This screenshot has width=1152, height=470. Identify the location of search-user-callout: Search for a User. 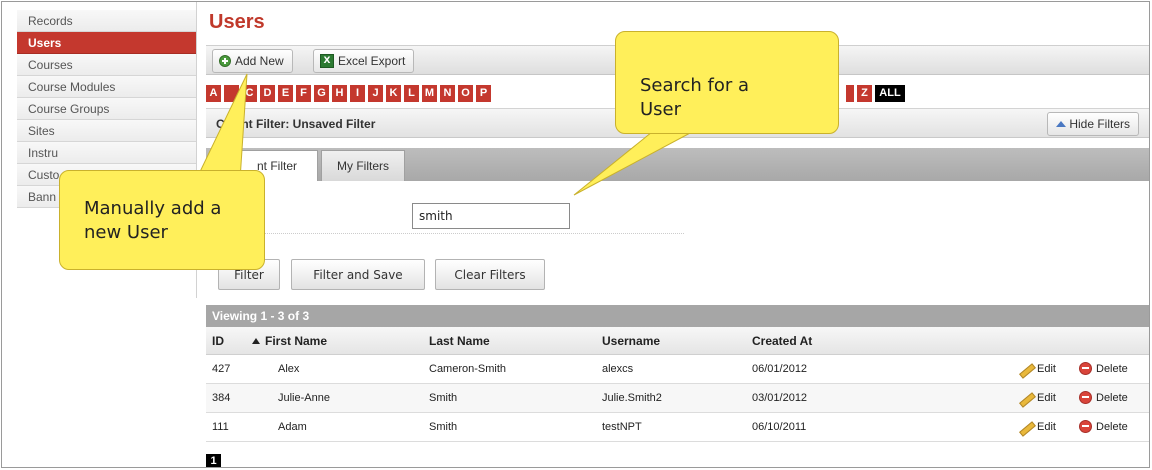
(727, 82).